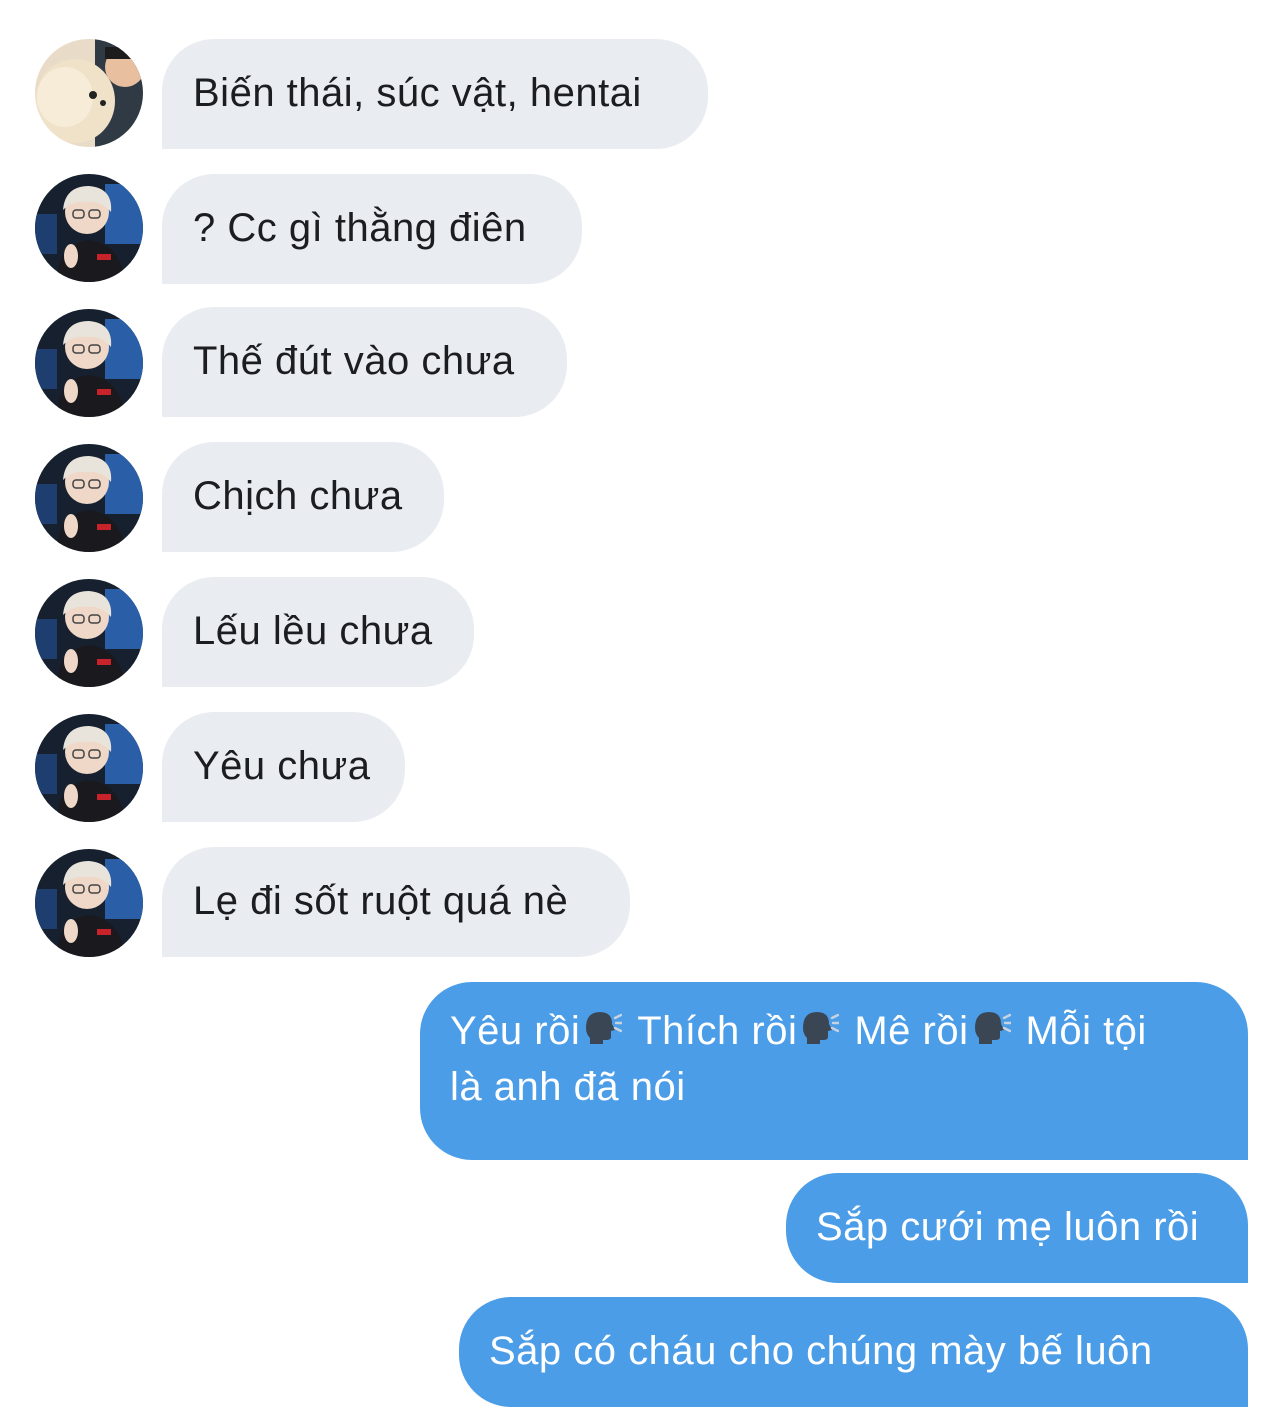  I want to click on message-bubble-incoming: Biến thái, súc vật, hentai, so click(435, 94).